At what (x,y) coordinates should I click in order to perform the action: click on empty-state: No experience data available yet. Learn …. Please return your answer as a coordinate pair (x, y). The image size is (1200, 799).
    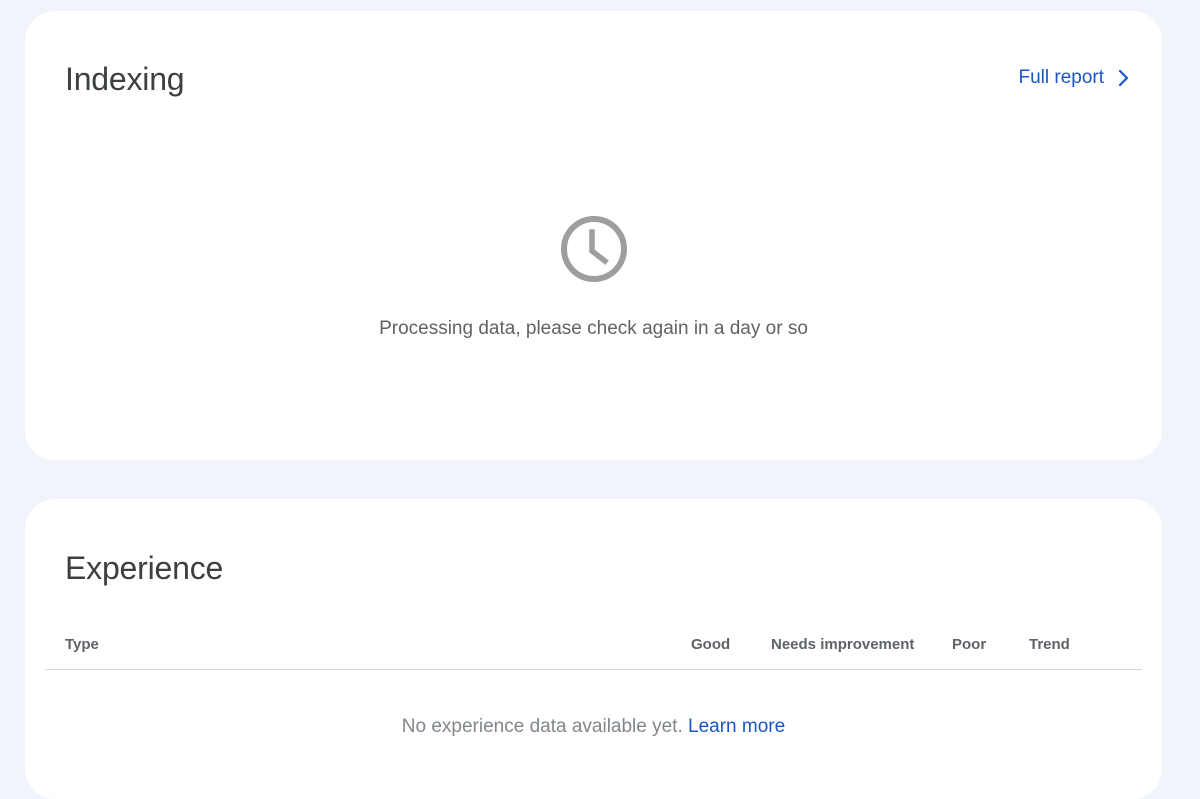
    Looking at the image, I should click on (593, 727).